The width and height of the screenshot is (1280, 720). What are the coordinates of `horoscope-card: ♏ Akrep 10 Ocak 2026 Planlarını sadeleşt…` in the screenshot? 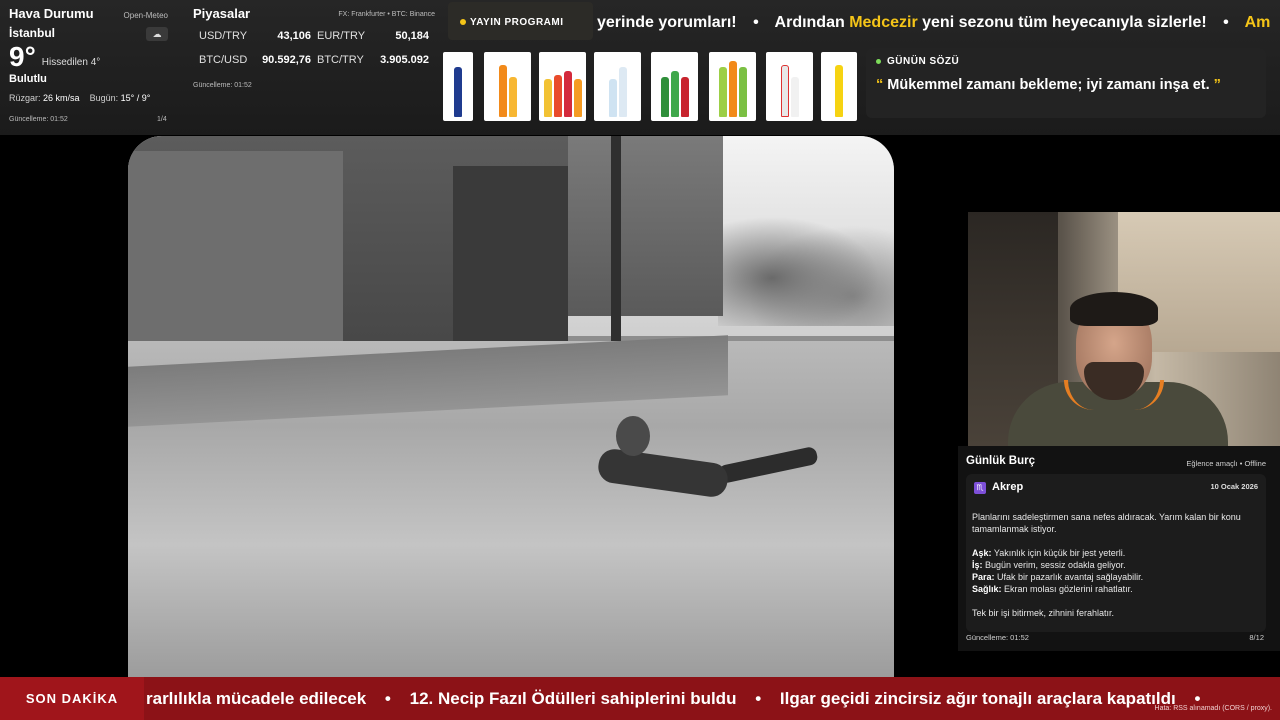 It's located at (1116, 553).